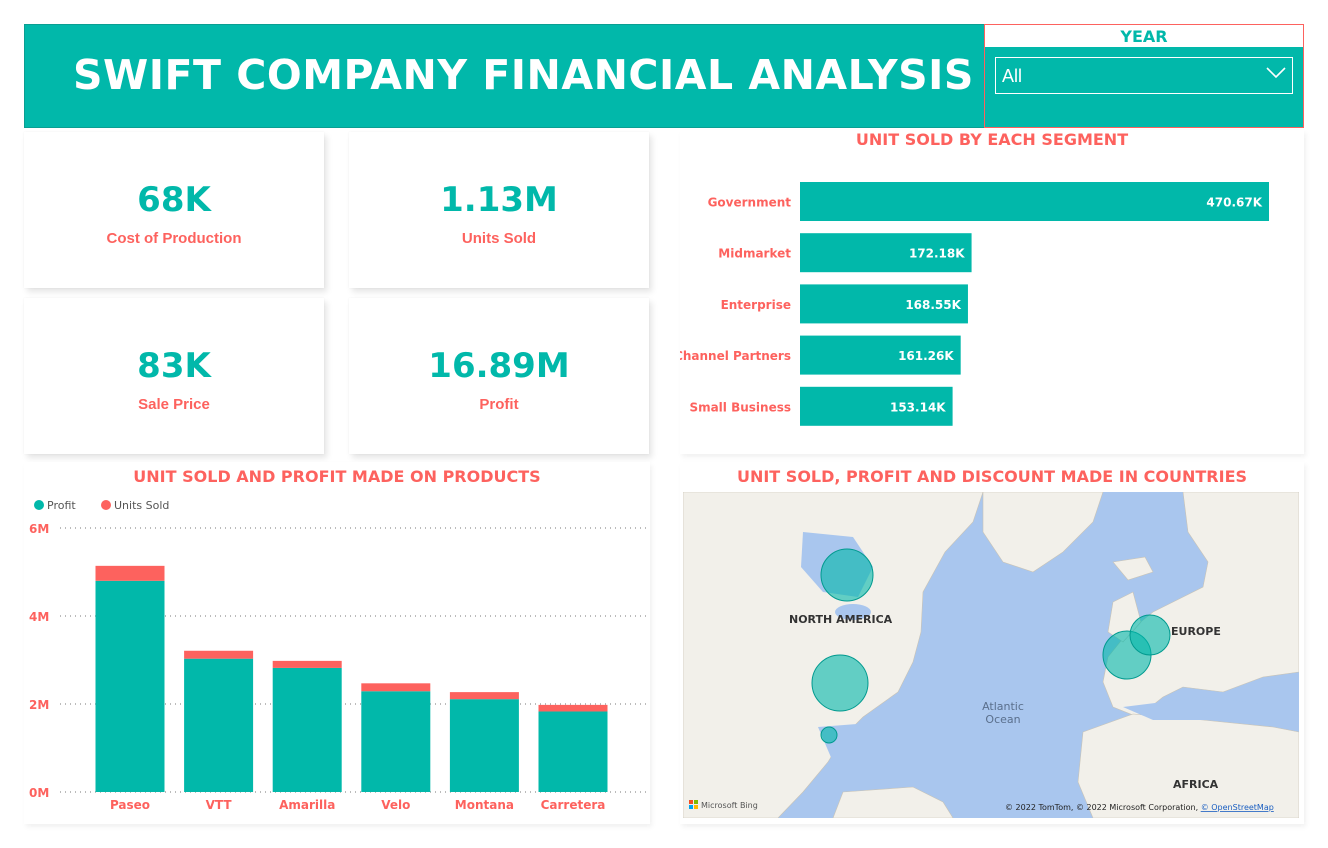  I want to click on y-tick-label: 0M, so click(39, 793).